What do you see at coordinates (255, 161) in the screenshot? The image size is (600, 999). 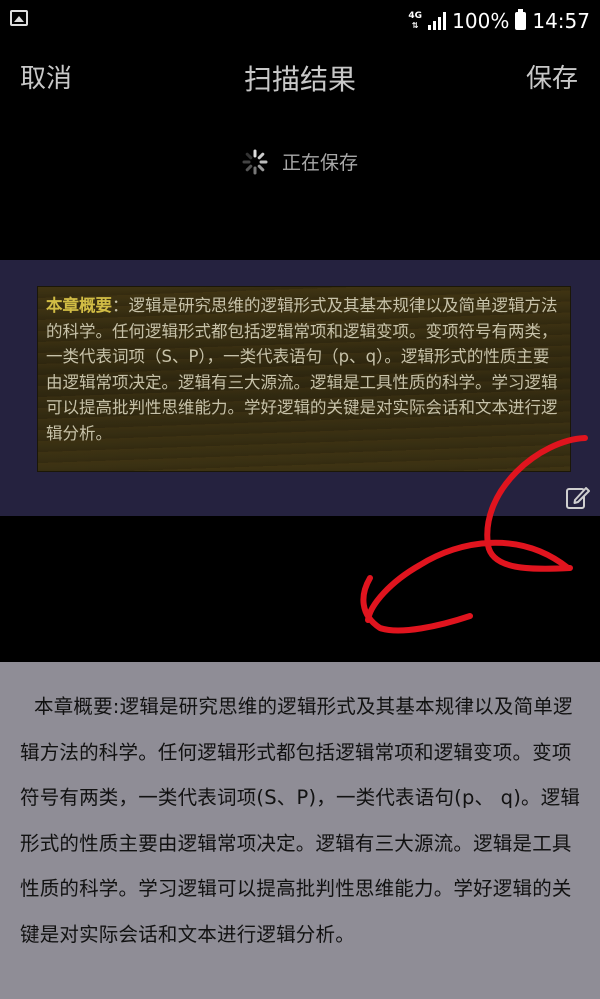 I see `loading-spinner-icon` at bounding box center [255, 161].